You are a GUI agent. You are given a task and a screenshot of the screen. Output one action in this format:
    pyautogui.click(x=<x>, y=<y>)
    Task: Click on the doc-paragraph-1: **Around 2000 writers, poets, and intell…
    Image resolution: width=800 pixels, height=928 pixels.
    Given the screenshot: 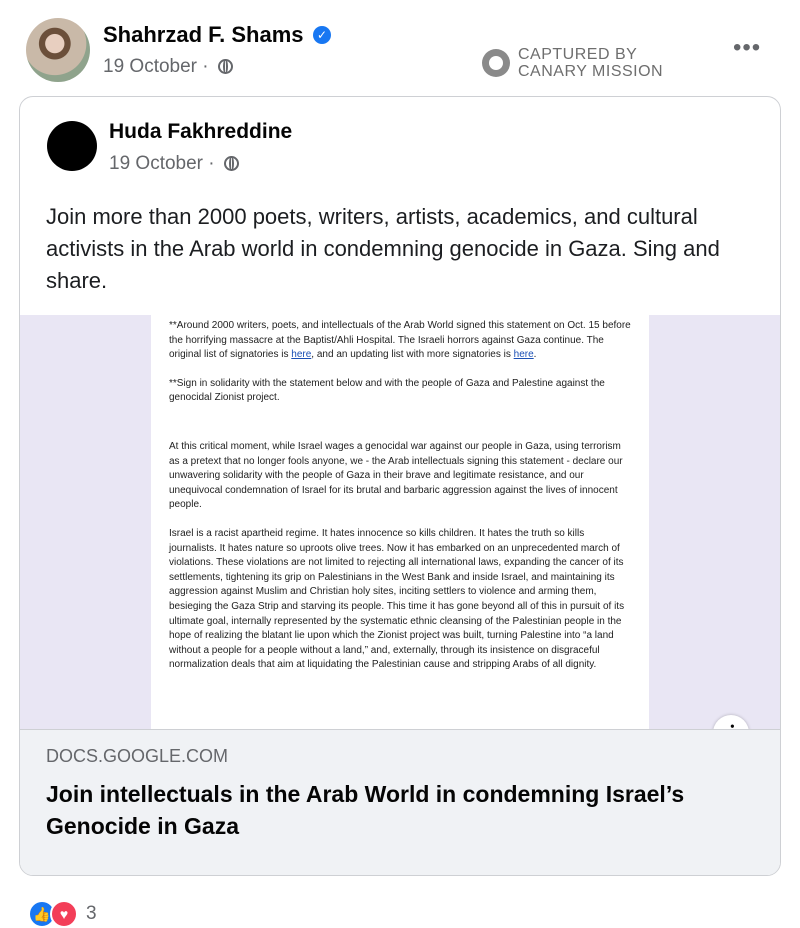 What is the action you would take?
    pyautogui.click(x=400, y=340)
    